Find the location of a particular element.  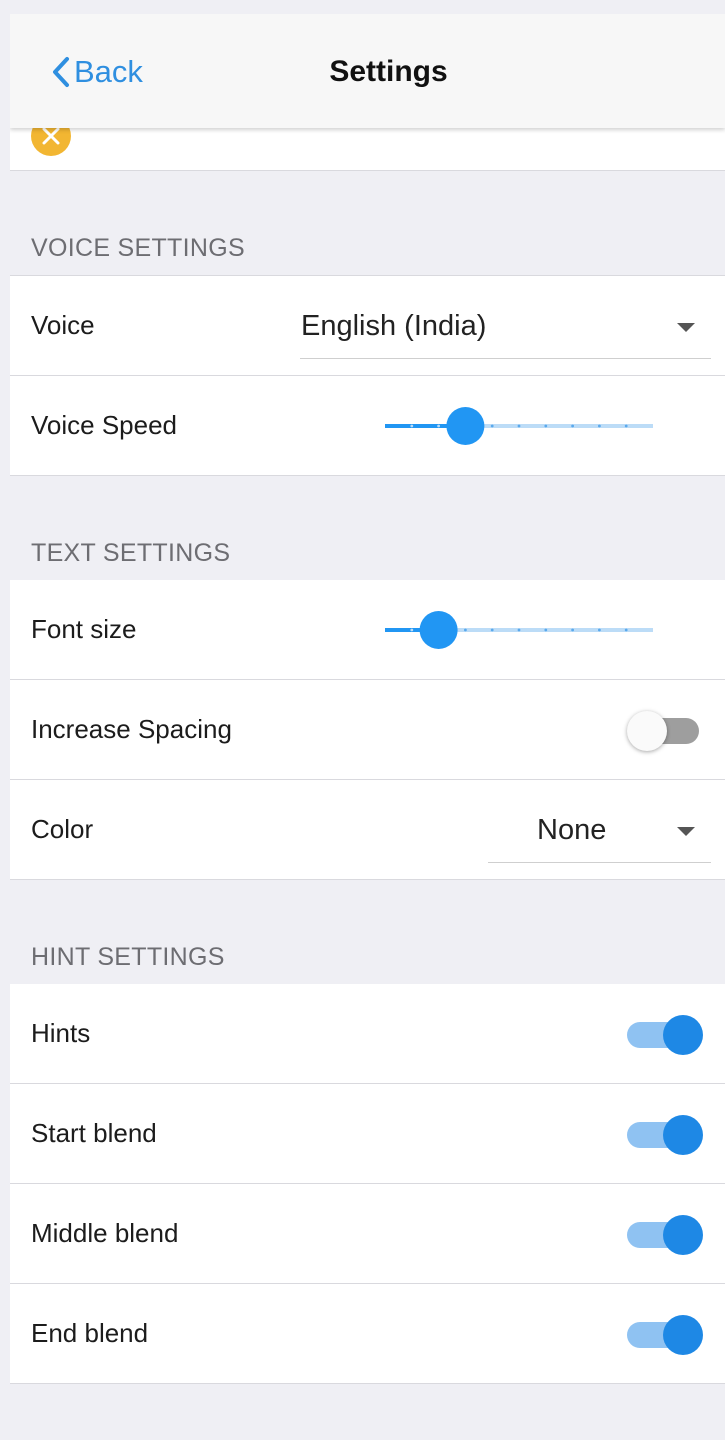

middle-blend-row: Middle blend is located at coordinates (367, 1234).